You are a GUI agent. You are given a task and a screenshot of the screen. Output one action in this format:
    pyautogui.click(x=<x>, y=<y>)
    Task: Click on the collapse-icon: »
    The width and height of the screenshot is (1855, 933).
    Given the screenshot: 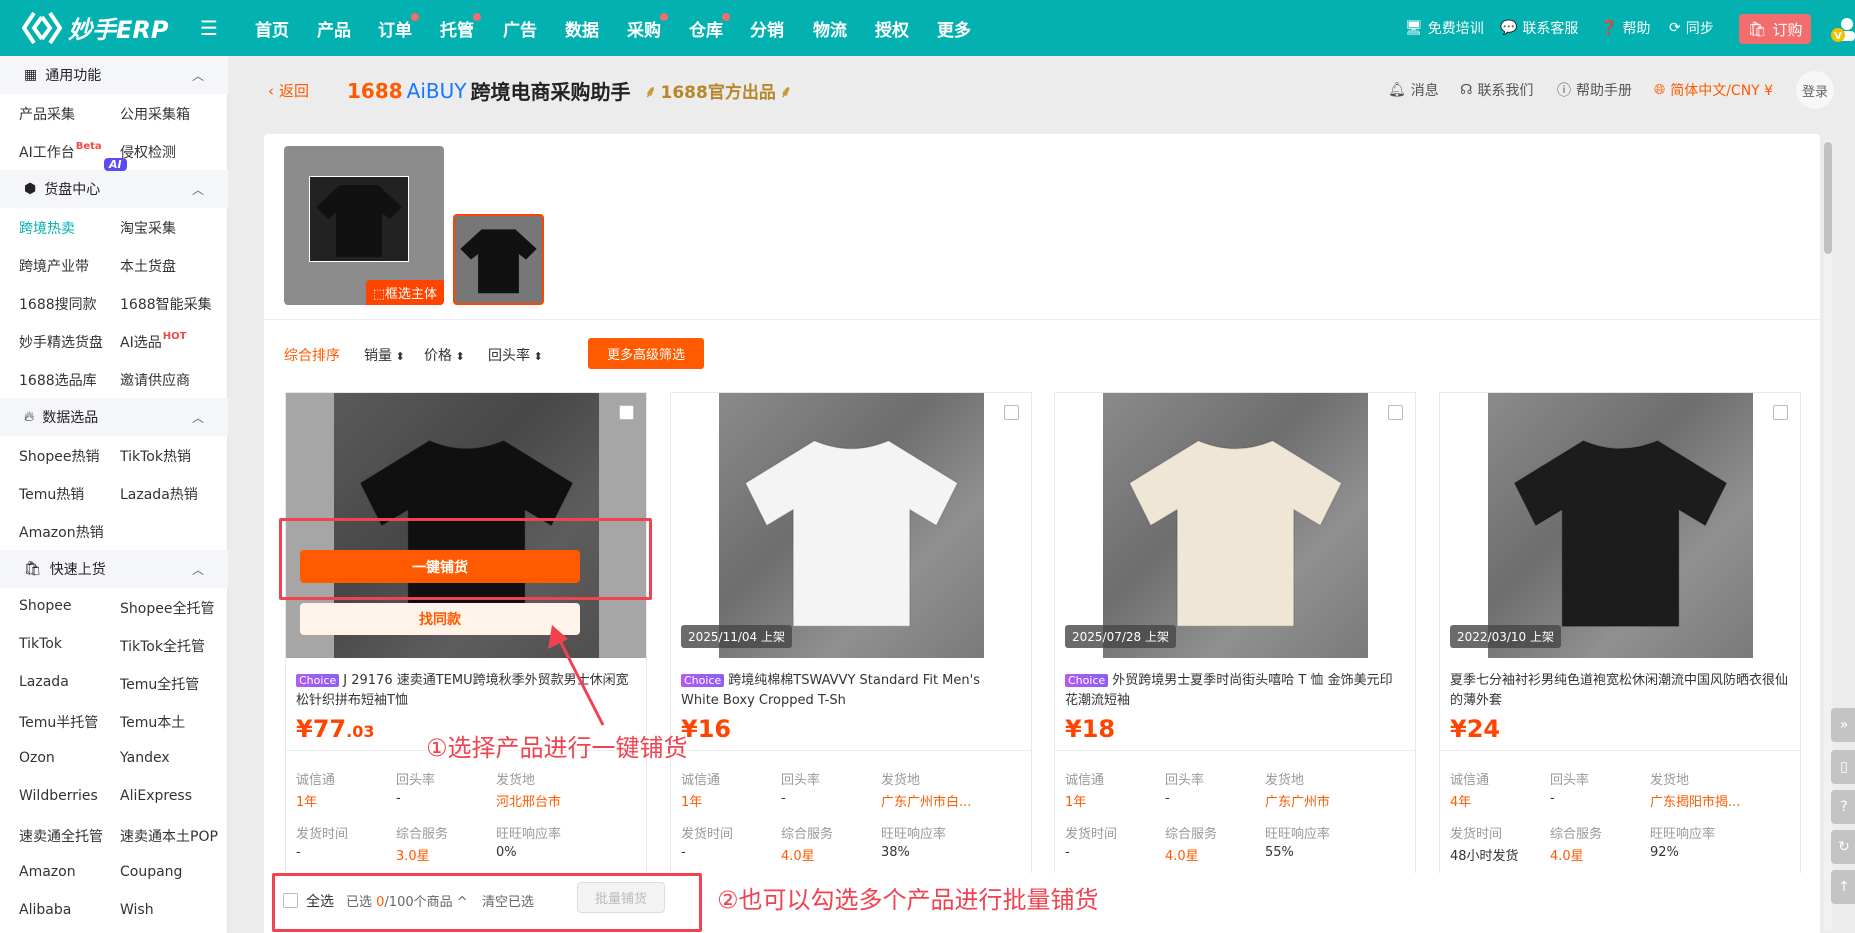 What is the action you would take?
    pyautogui.click(x=1843, y=725)
    